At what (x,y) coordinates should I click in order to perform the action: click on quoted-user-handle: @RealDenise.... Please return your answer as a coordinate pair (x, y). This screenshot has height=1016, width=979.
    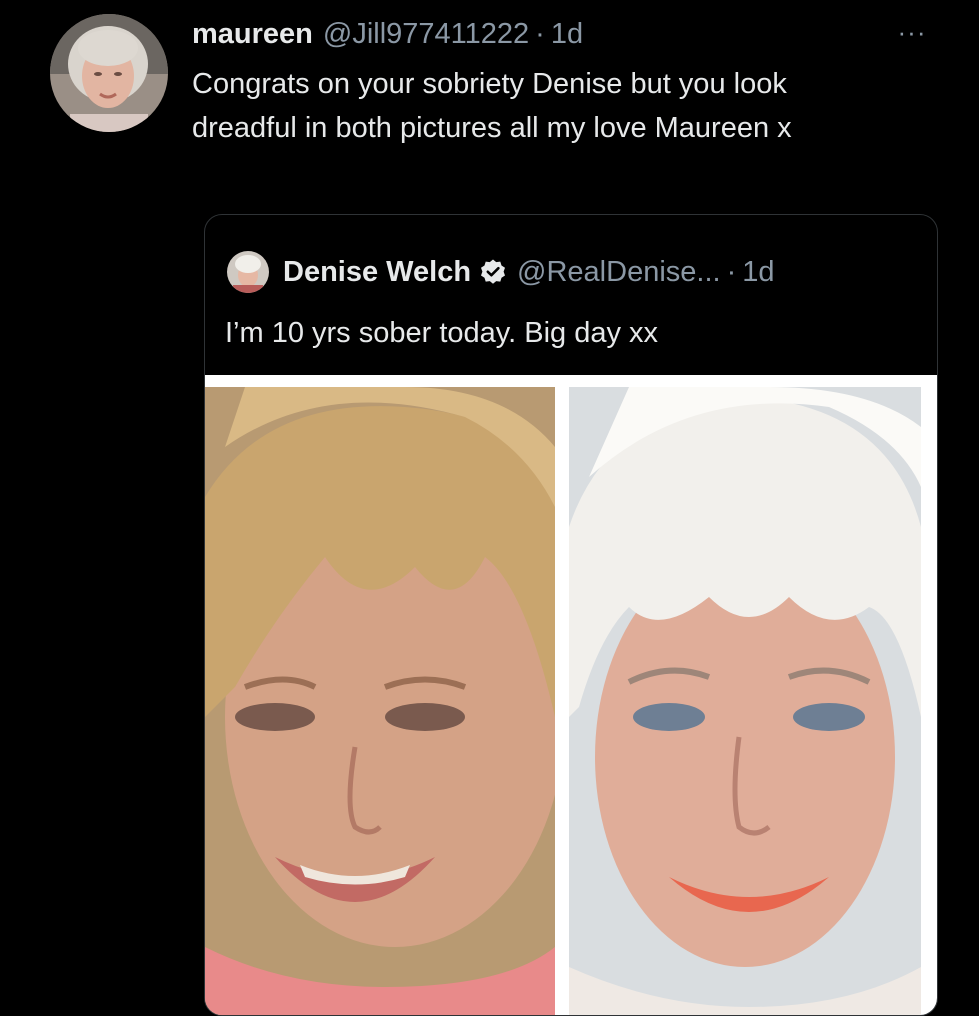
    Looking at the image, I should click on (619, 272).